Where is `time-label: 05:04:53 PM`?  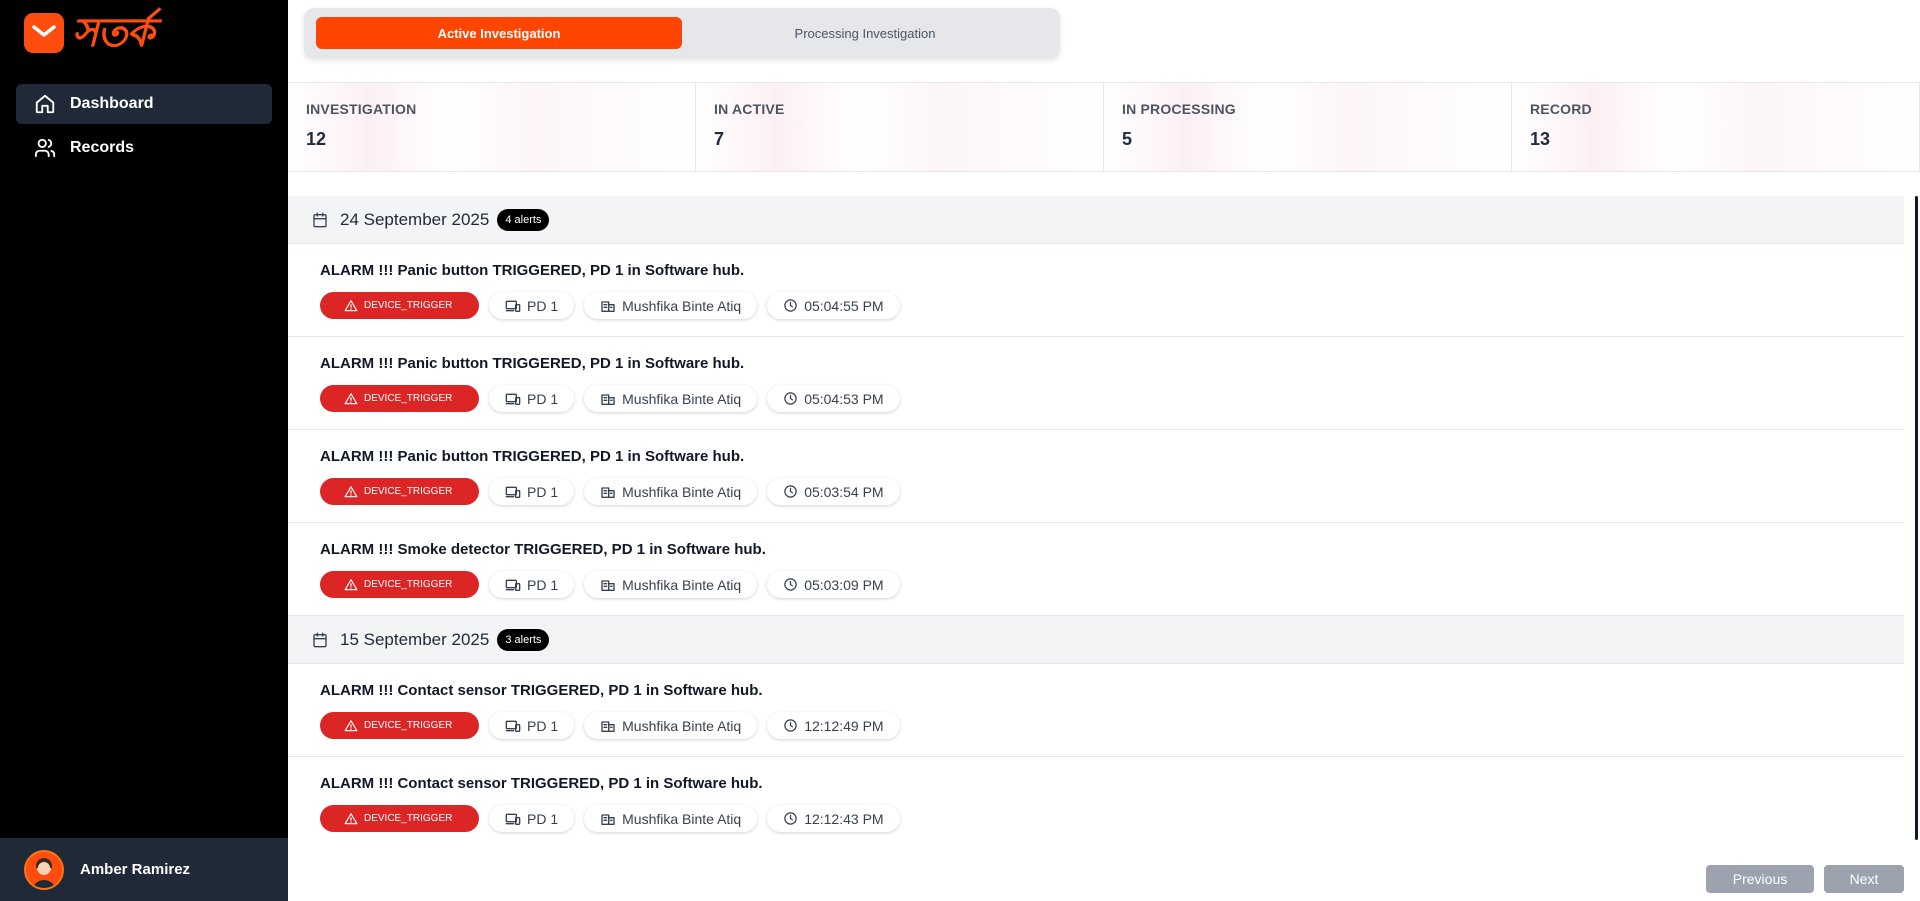 time-label: 05:04:53 PM is located at coordinates (844, 398).